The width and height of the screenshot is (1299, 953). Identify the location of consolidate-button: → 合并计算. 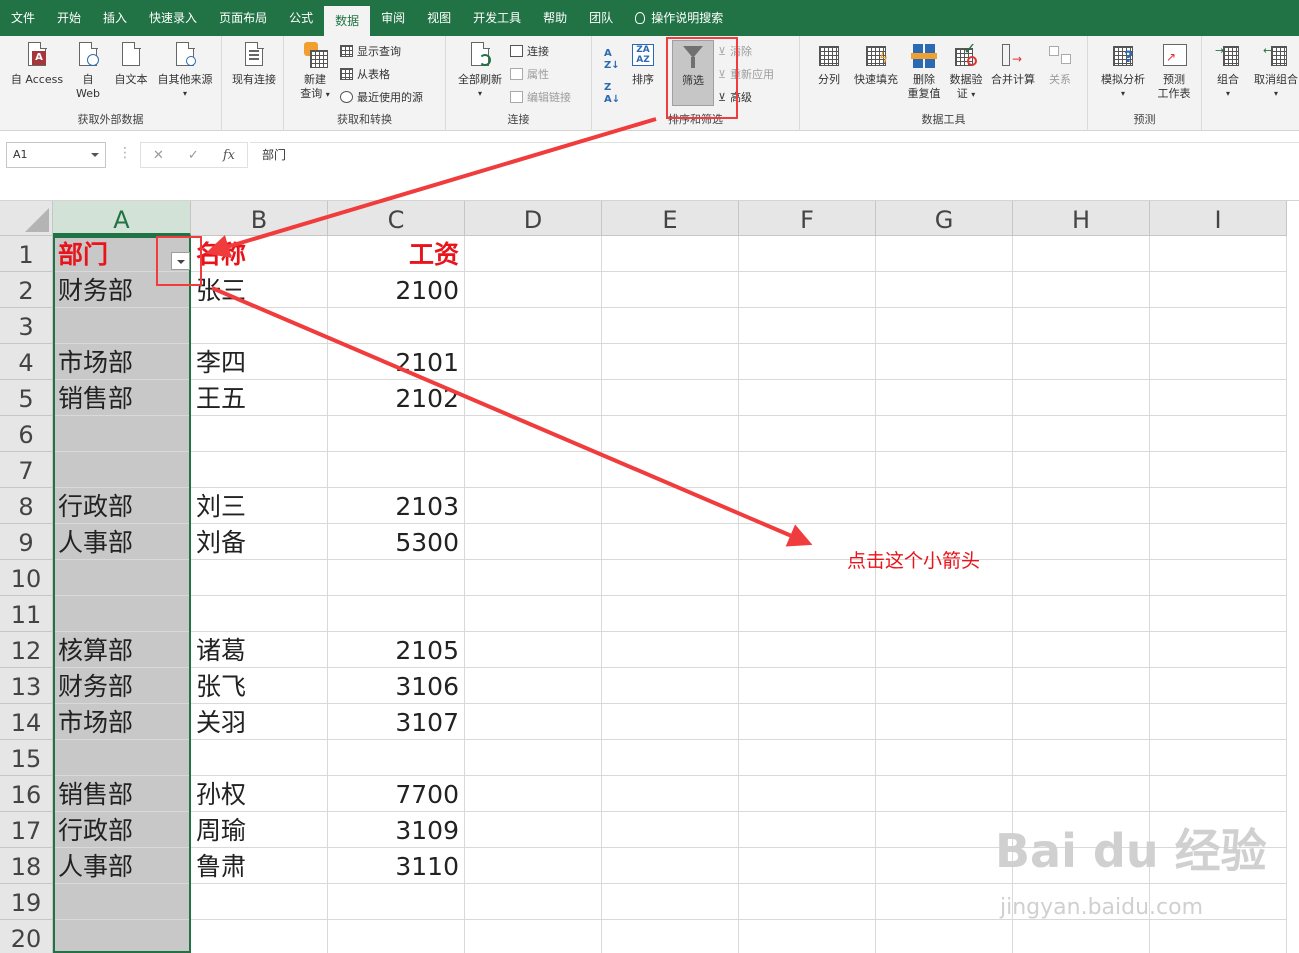
(1013, 64).